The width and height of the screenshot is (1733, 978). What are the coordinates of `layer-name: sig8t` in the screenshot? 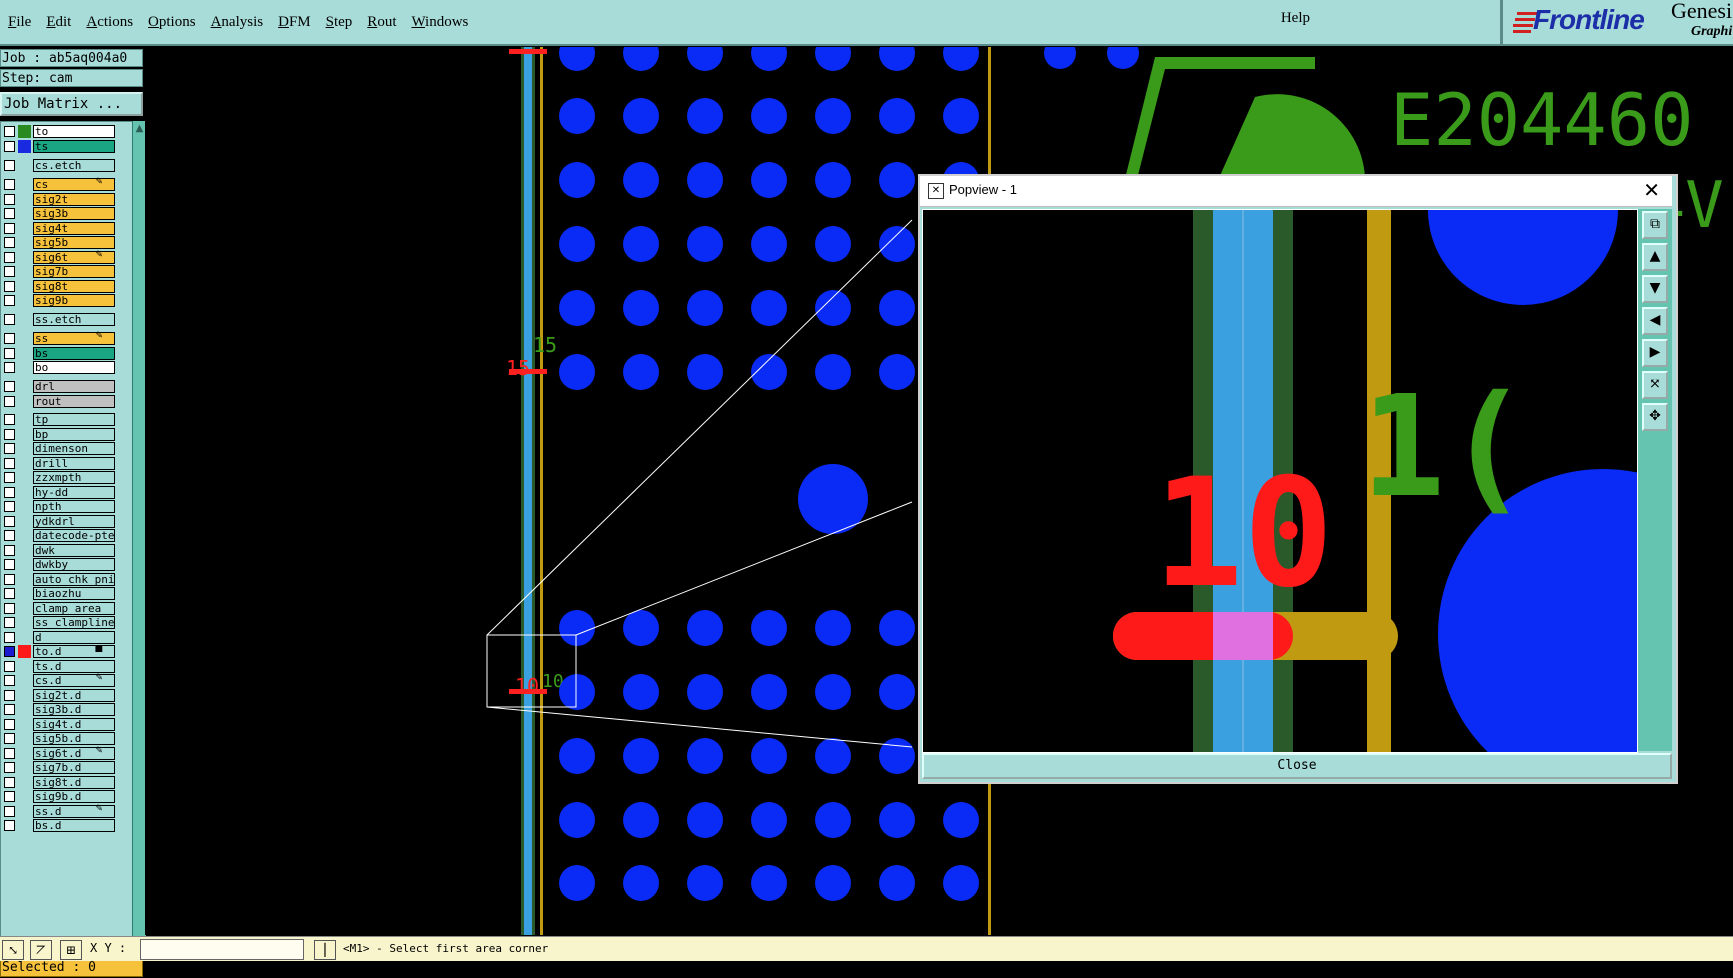 It's located at (74, 286).